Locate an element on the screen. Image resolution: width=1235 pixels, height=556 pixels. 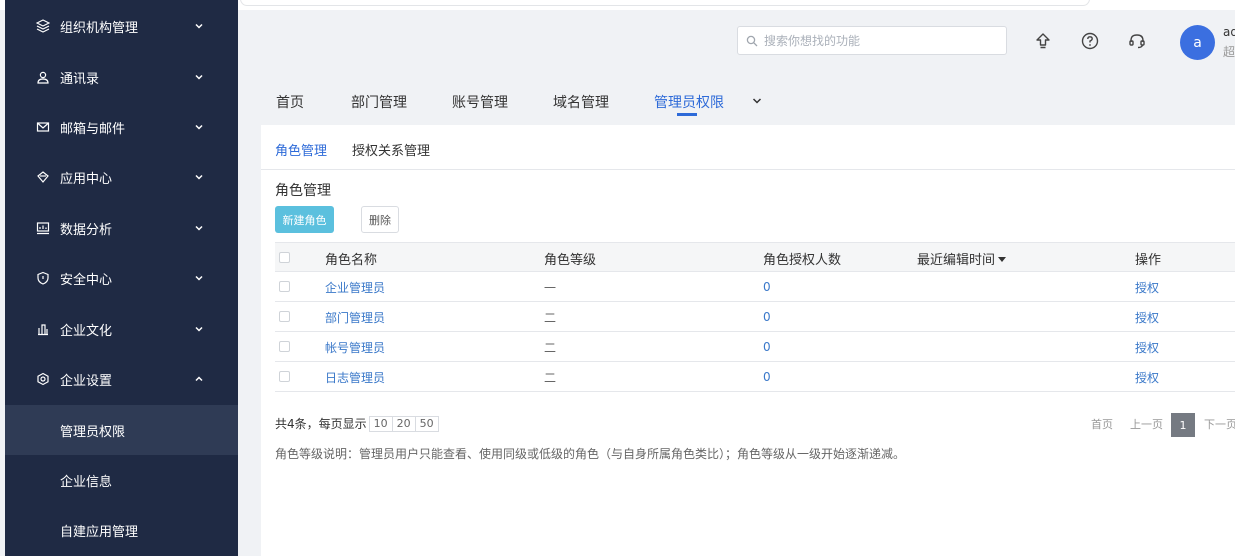
sidebar-subitem-admin-permissions: 管理员权限 is located at coordinates (121, 430).